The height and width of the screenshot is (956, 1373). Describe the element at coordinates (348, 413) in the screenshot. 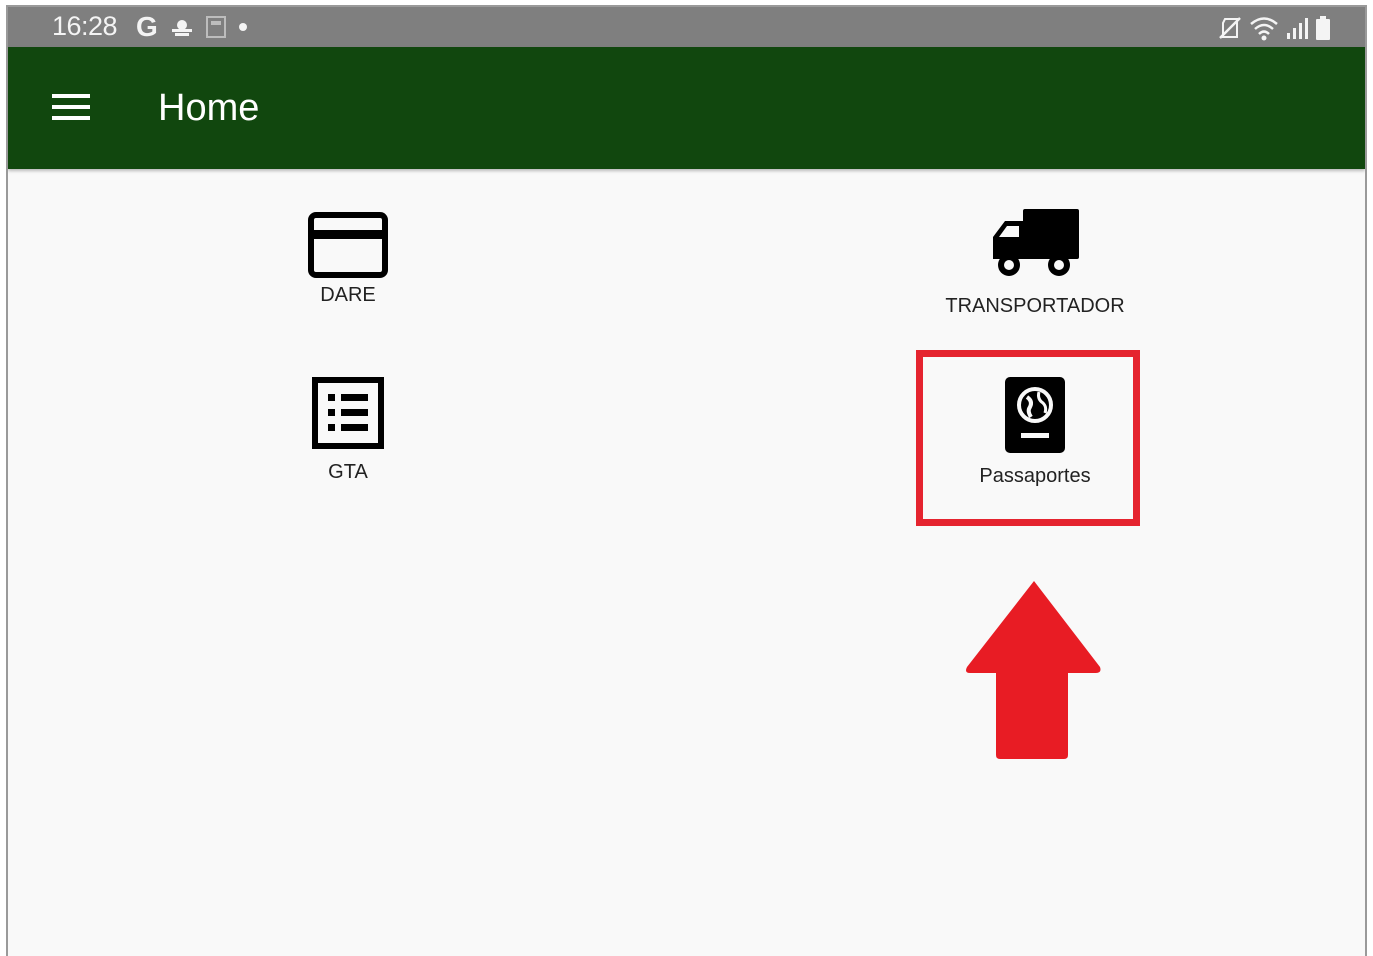

I see `list-icon` at that location.